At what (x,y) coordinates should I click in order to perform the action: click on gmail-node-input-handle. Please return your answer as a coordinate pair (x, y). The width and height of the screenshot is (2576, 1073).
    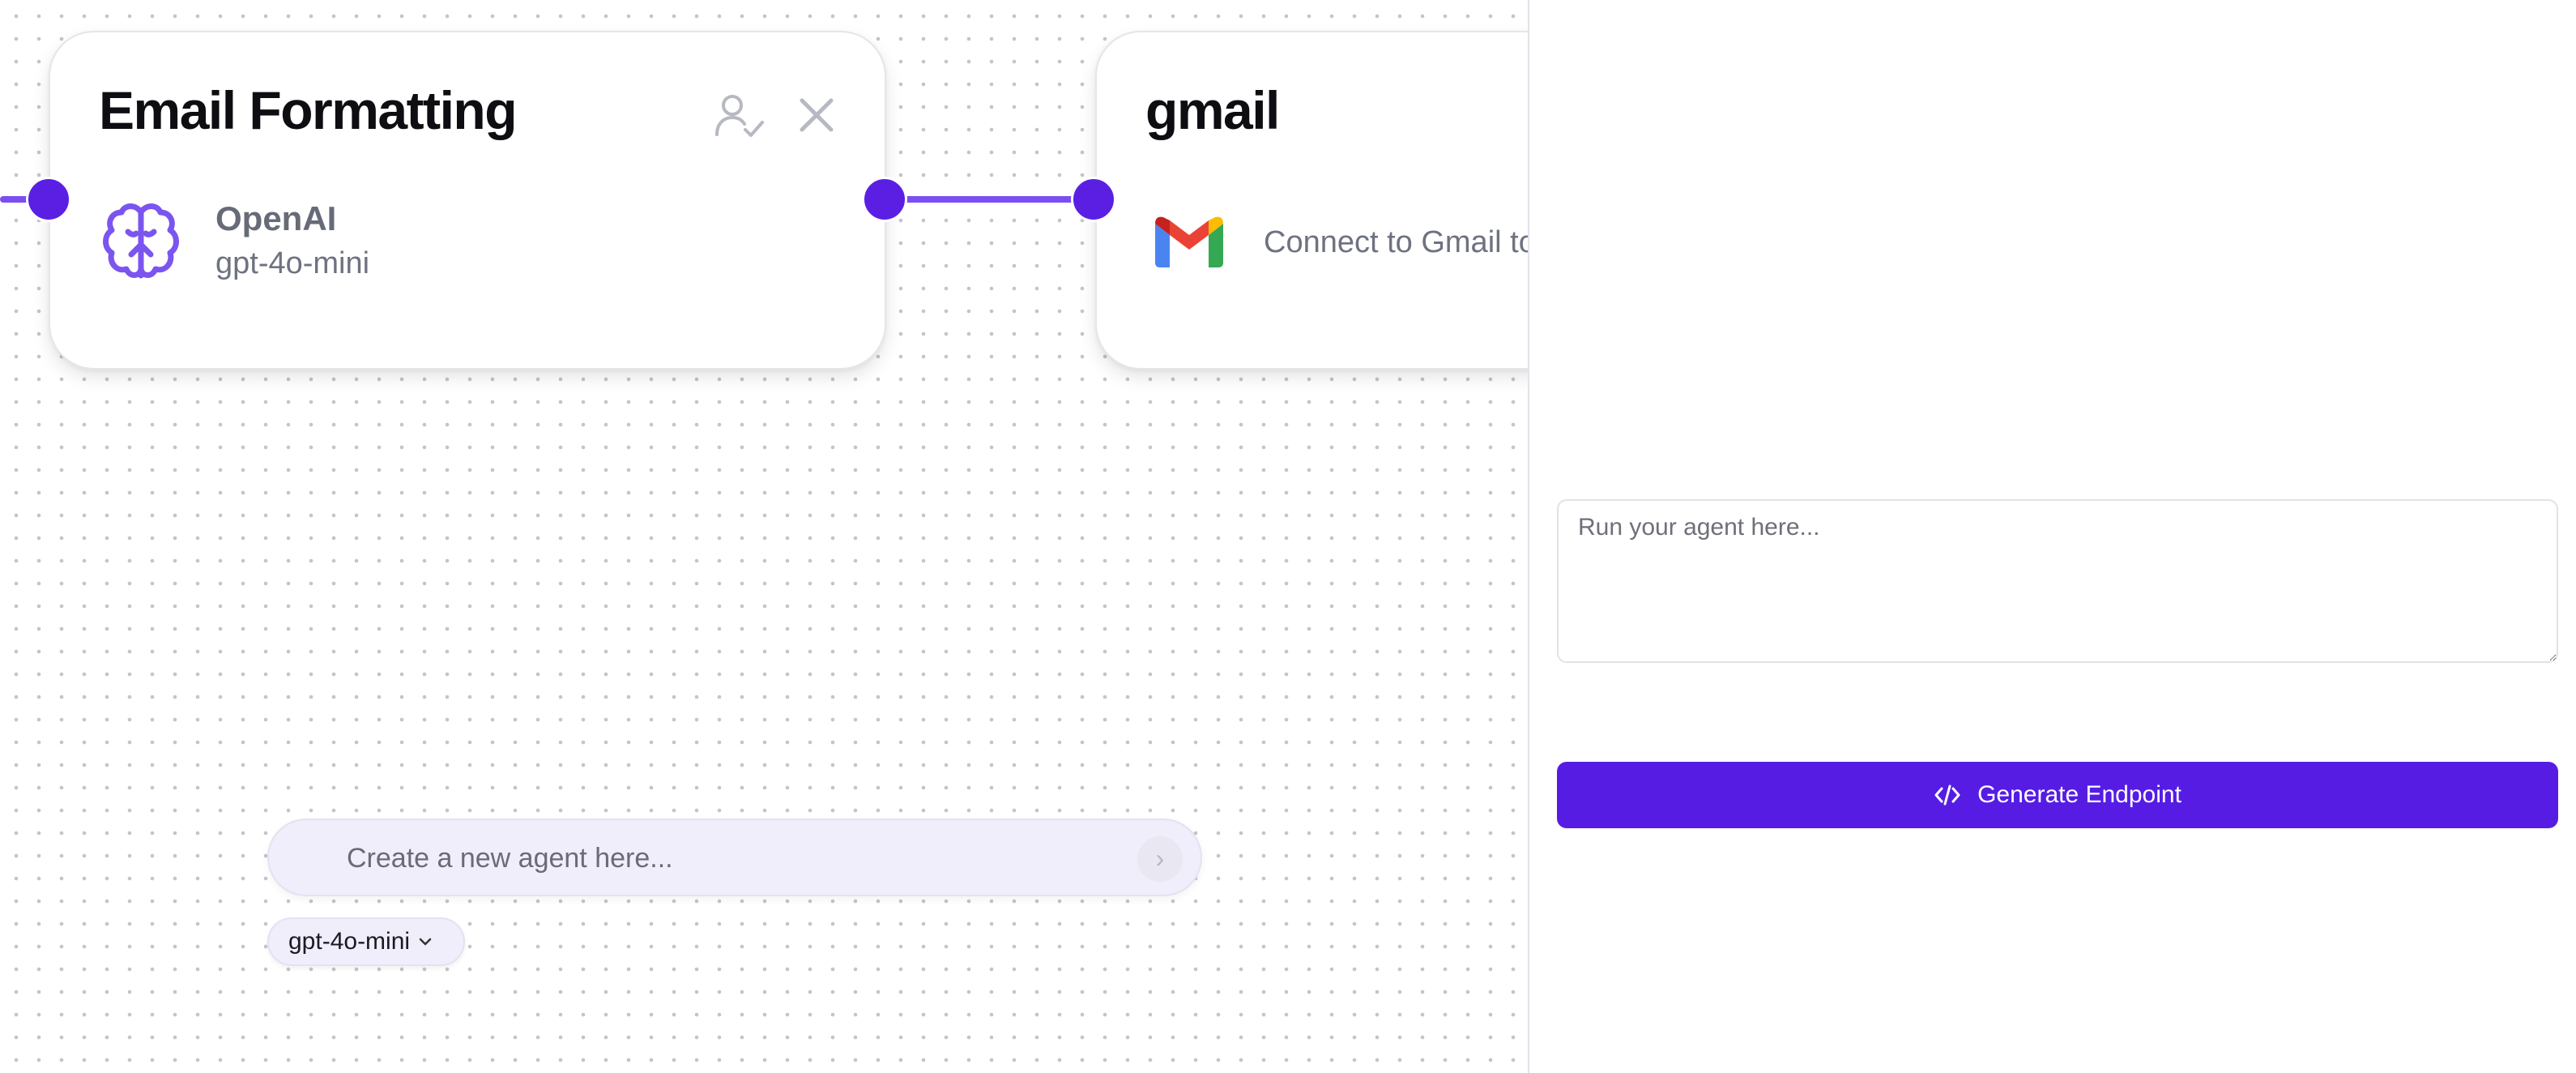
    Looking at the image, I should click on (1093, 199).